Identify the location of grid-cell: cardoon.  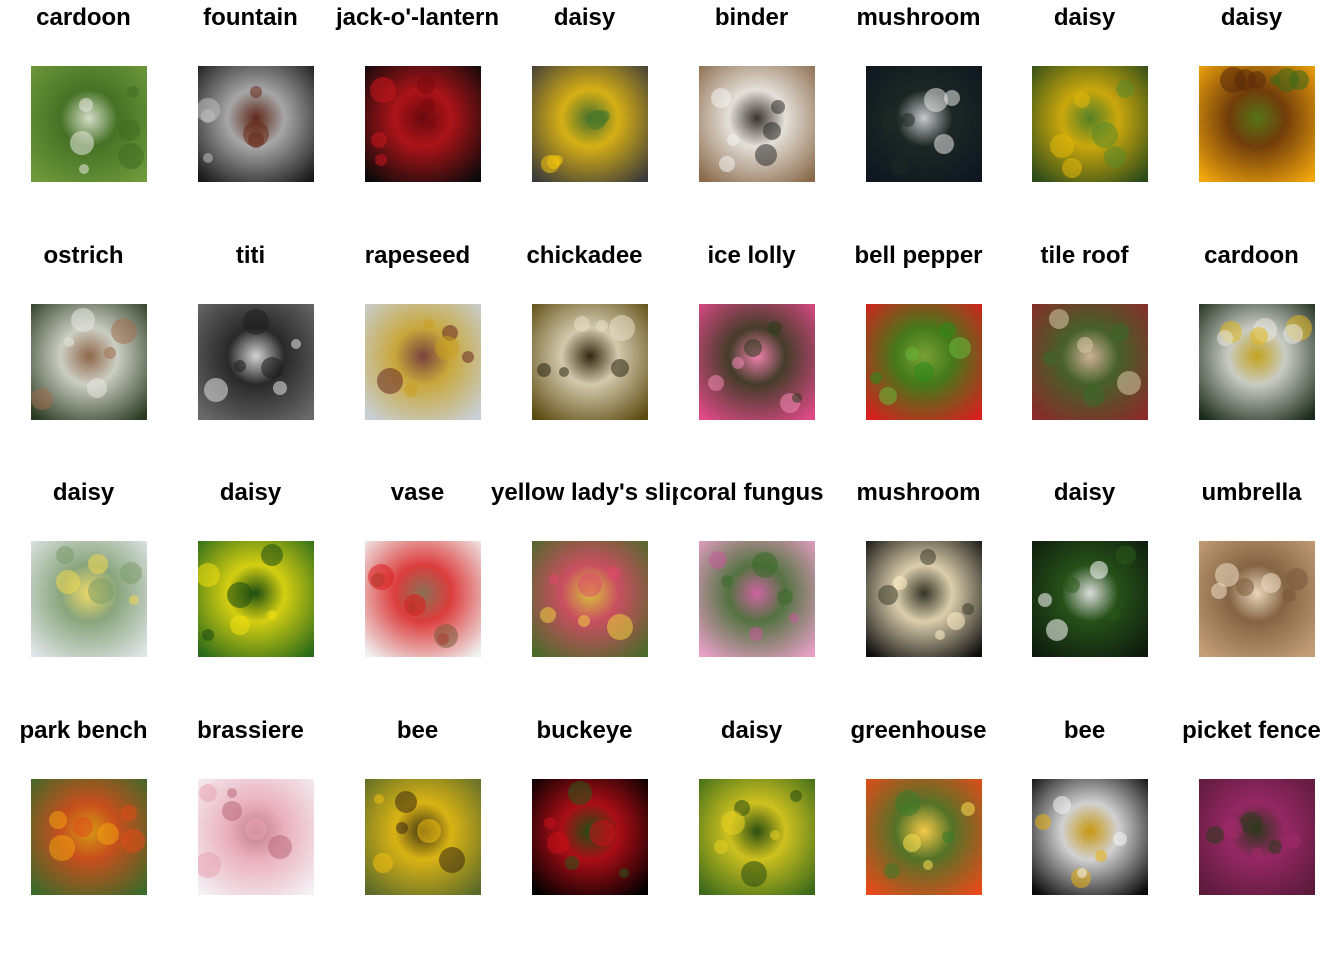
(1251, 338).